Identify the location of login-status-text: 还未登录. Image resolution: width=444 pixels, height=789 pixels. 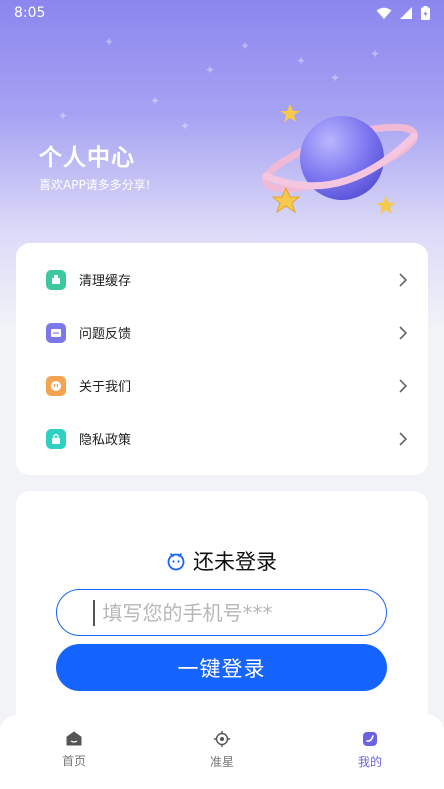
(235, 562).